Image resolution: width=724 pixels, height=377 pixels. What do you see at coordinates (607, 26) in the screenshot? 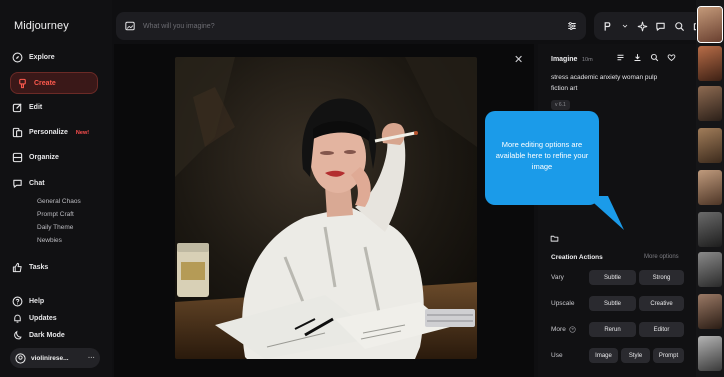
I see `p-icon` at bounding box center [607, 26].